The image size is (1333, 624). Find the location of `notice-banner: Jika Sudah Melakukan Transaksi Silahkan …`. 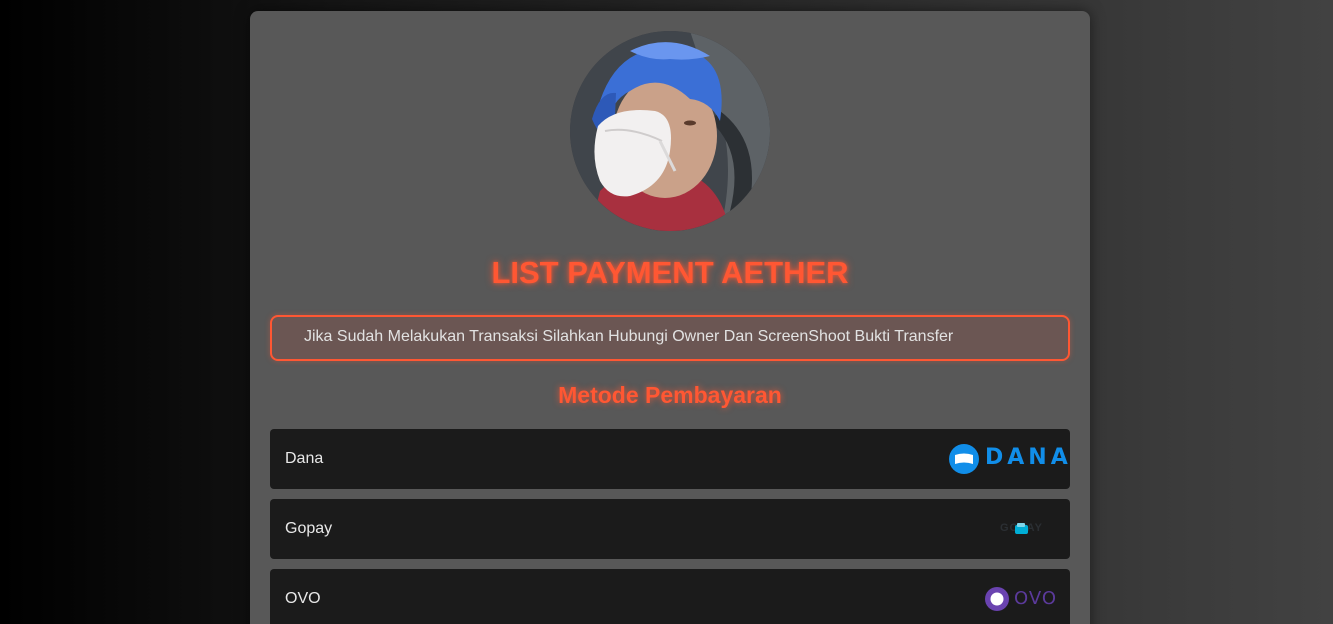

notice-banner: Jika Sudah Melakukan Transaksi Silahkan … is located at coordinates (670, 338).